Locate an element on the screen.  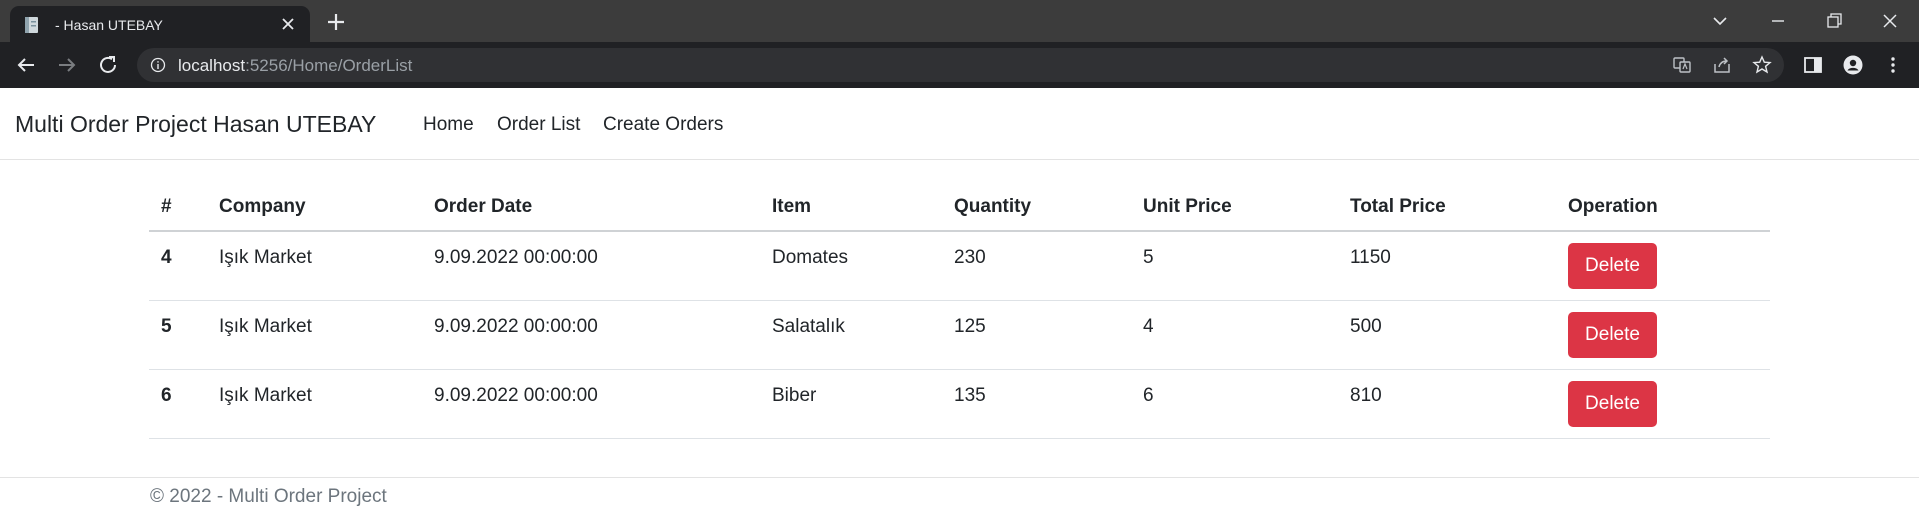
item-cell: Biber is located at coordinates (851, 404).